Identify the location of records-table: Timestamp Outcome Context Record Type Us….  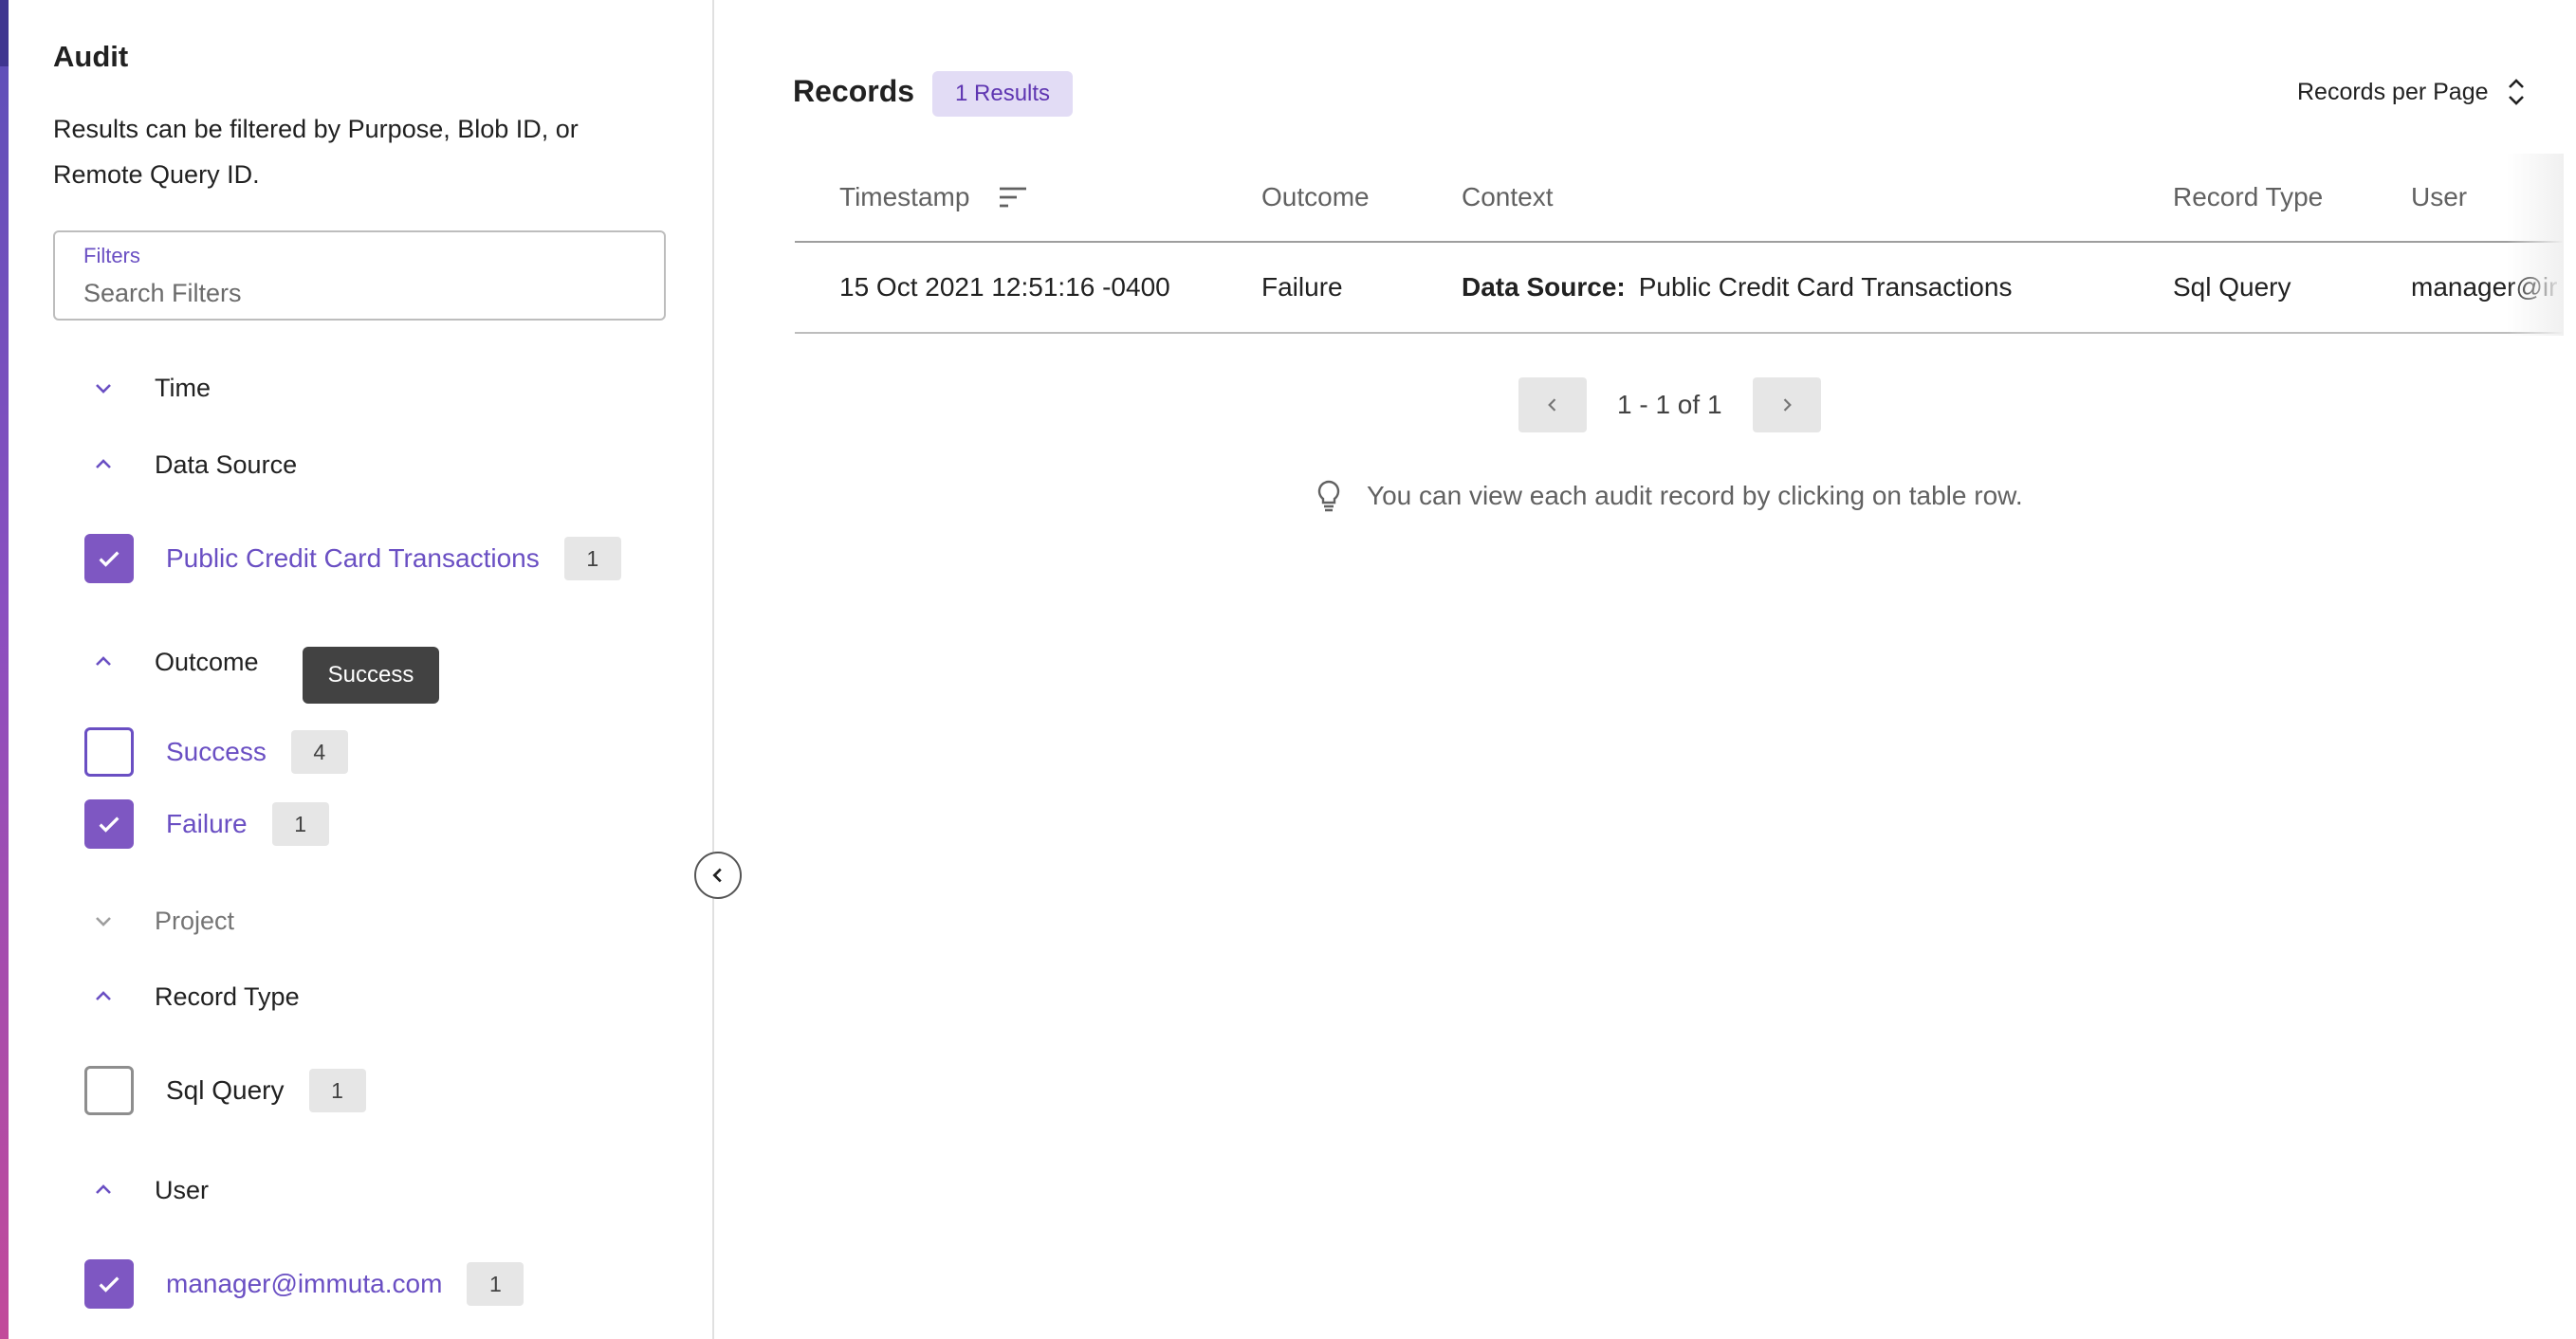
(1679, 245).